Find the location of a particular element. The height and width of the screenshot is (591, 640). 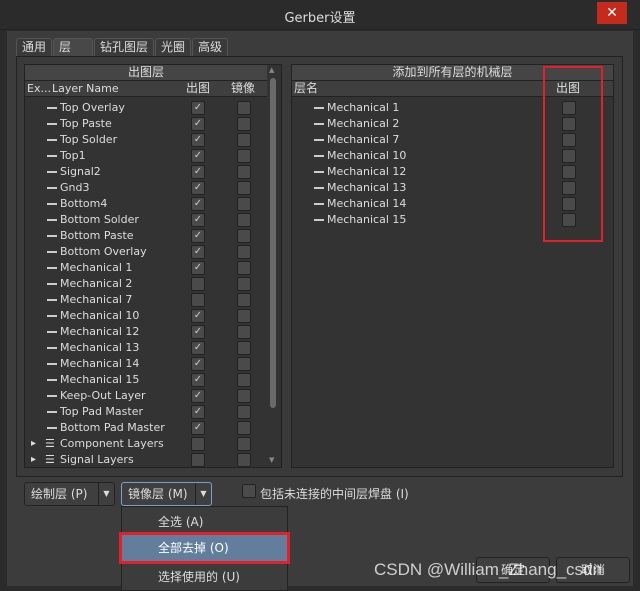

tab-layers: 层 is located at coordinates (73, 47).